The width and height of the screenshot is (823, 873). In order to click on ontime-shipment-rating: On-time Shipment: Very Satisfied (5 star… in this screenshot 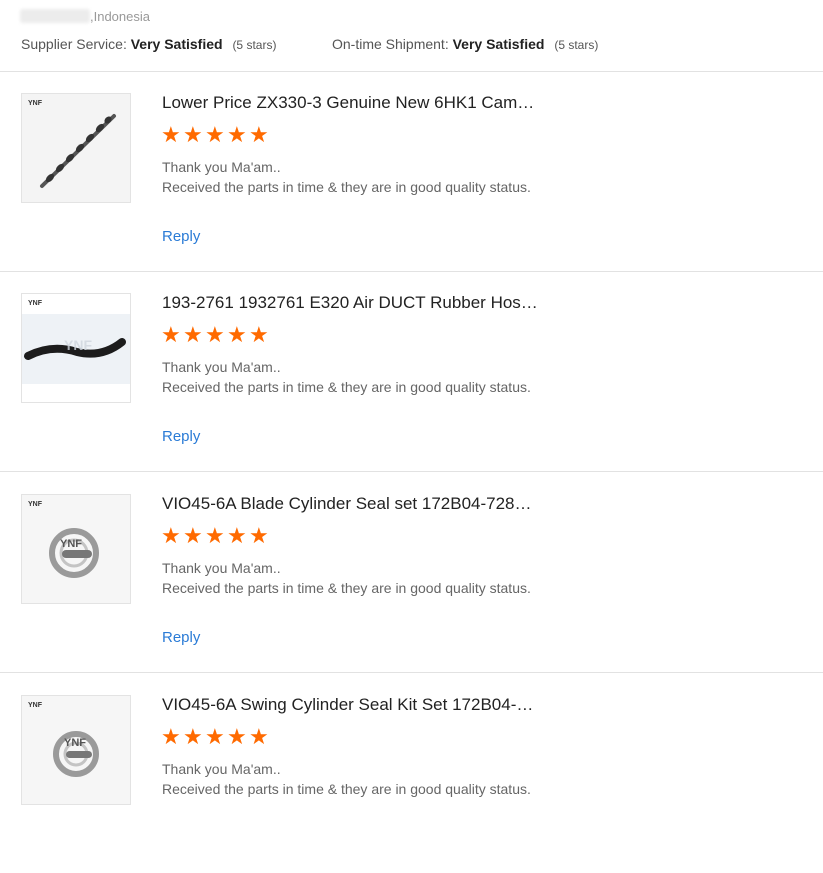, I will do `click(465, 44)`.